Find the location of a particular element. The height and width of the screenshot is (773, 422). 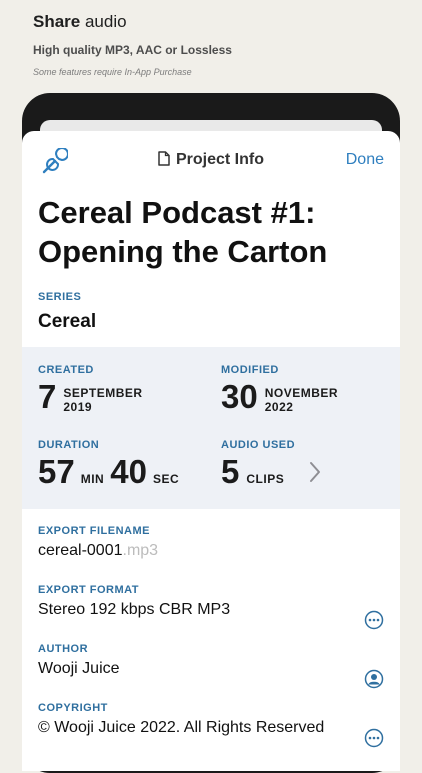

created-month: SEPTEMBER is located at coordinates (103, 393).